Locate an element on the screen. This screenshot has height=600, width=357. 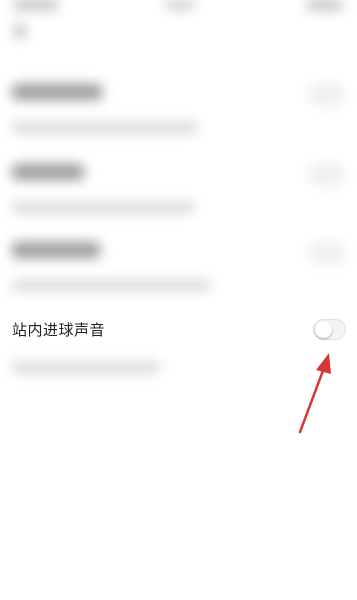
status-bar-time is located at coordinates (36, 5).